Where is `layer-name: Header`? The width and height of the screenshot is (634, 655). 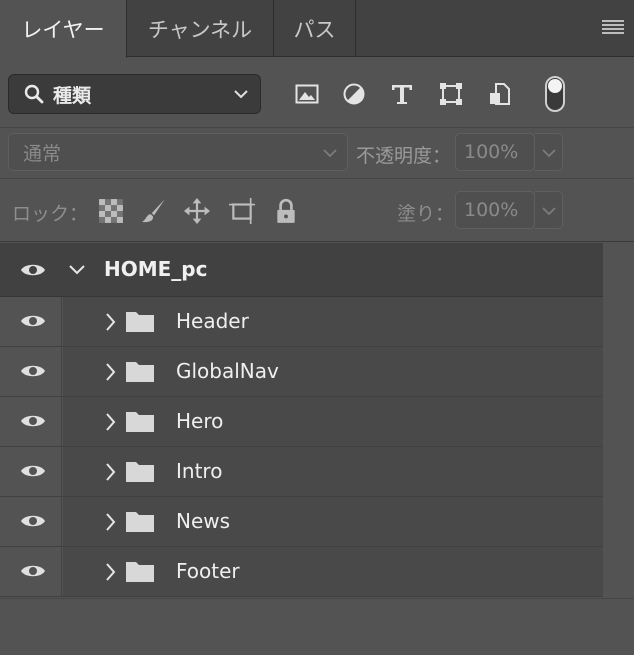 layer-name: Header is located at coordinates (212, 321).